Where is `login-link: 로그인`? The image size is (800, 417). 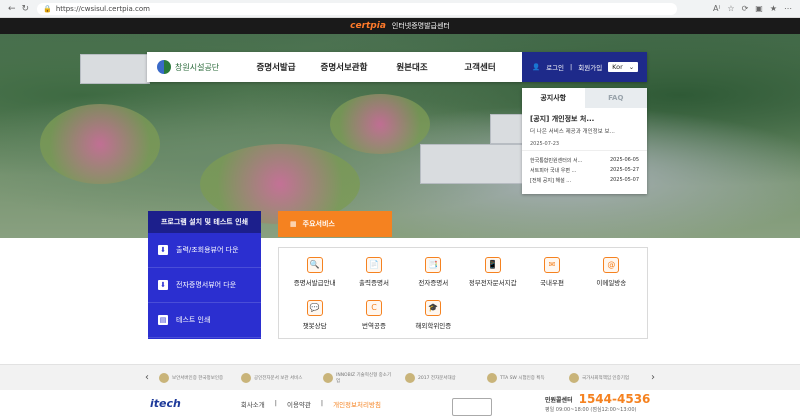 login-link: 로그인 is located at coordinates (555, 67).